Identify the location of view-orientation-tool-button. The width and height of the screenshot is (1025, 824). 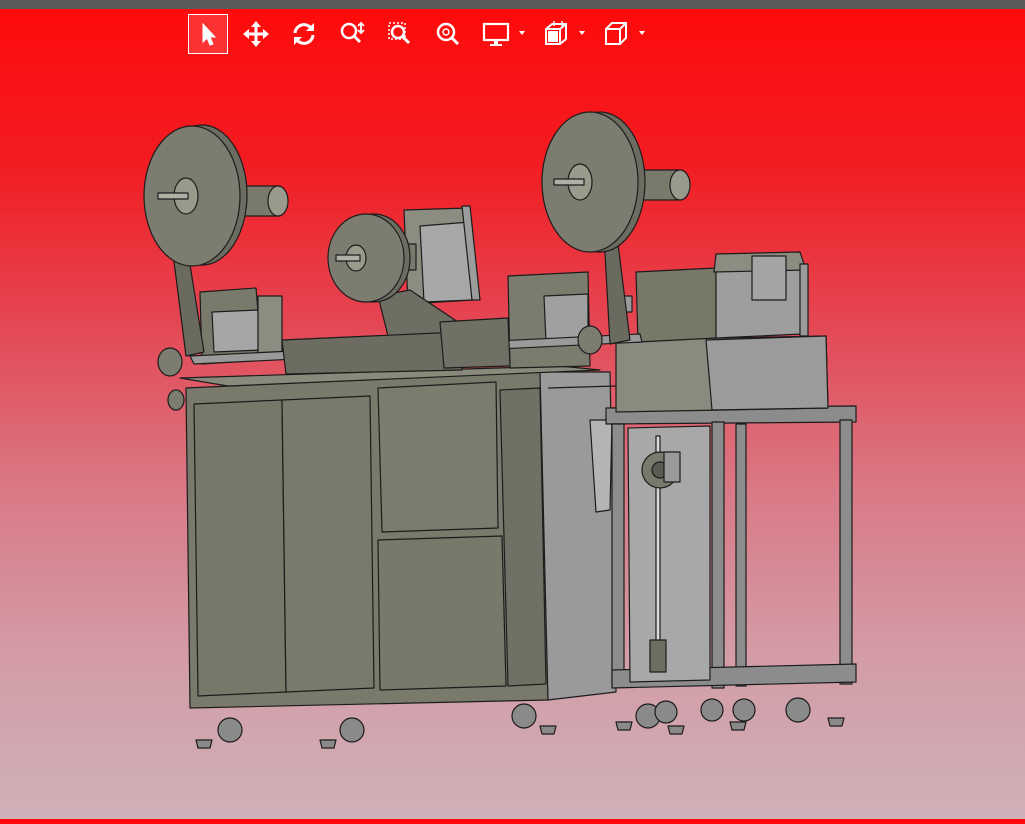
(620, 34).